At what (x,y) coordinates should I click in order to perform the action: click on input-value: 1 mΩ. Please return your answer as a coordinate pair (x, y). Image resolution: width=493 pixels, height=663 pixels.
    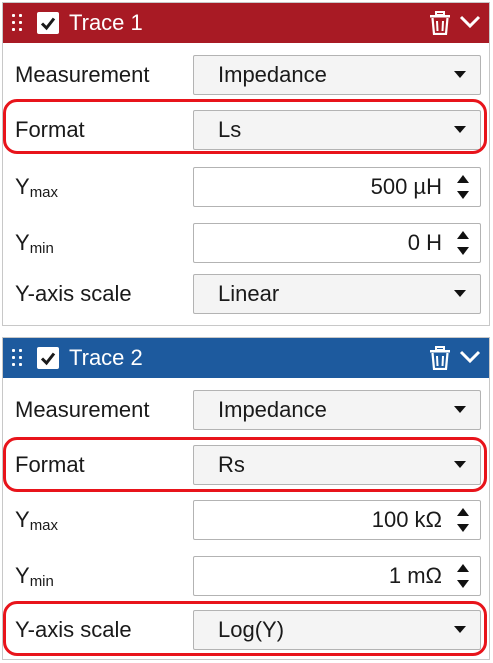
    Looking at the image, I should click on (415, 575).